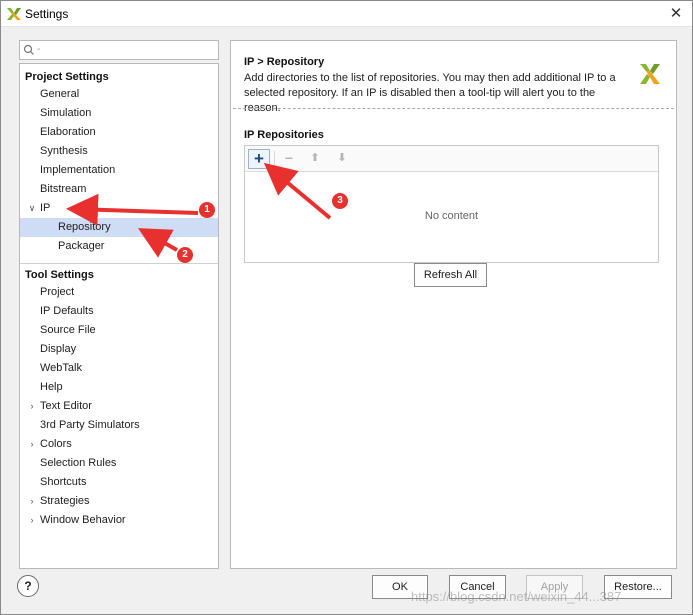 This screenshot has width=693, height=615. I want to click on repository-toolbar: + − ⬆ ⬇, so click(451, 159).